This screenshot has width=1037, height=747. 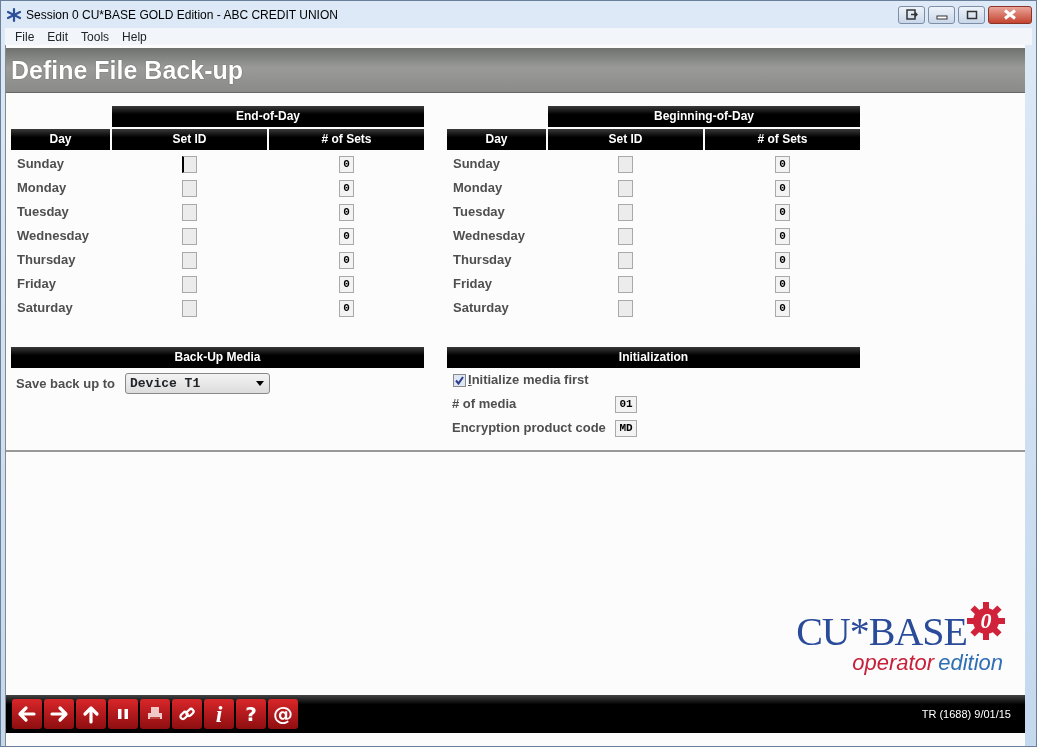 I want to click on logo-tagline: operator, so click(x=893, y=663).